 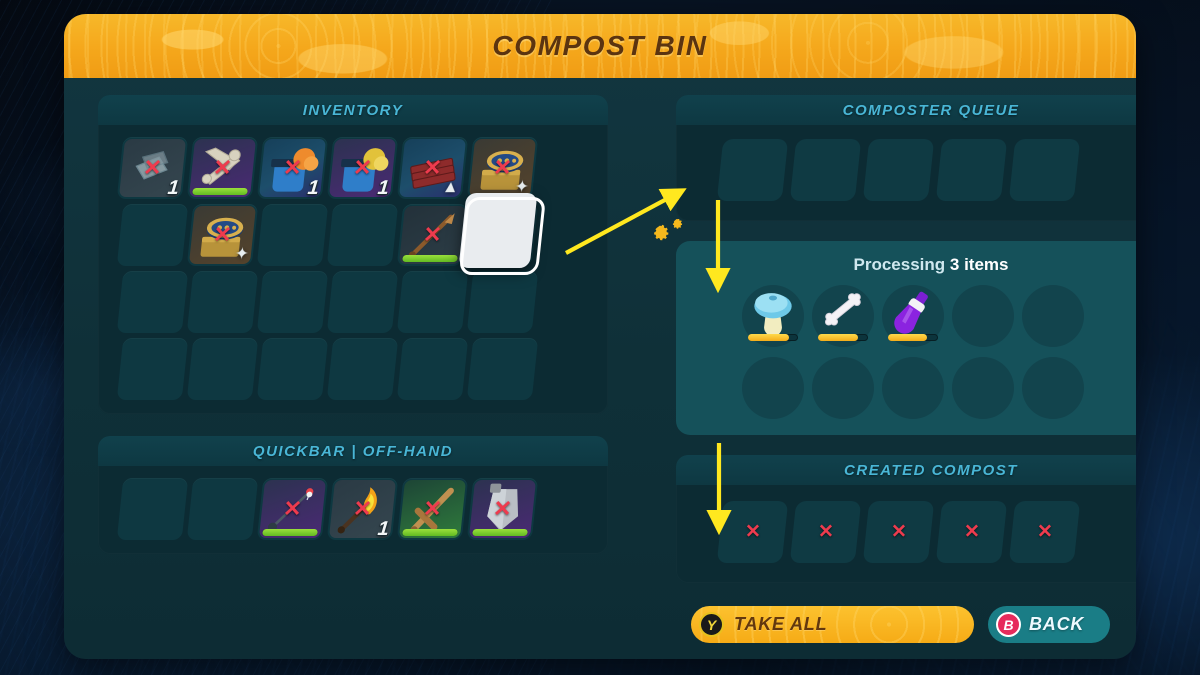 I want to click on gears-icon, so click(x=669, y=233).